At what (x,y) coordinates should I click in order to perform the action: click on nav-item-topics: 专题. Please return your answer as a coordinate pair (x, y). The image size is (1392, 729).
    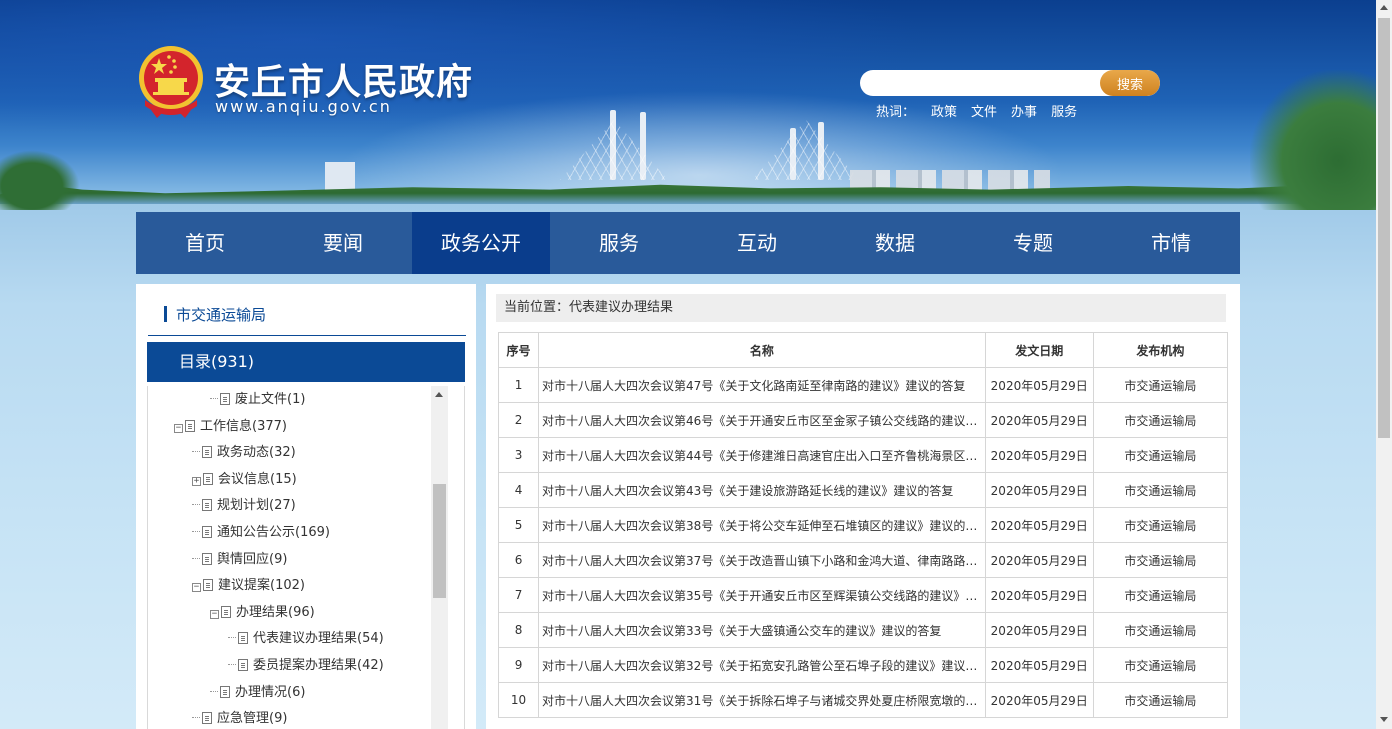
    Looking at the image, I should click on (1033, 243).